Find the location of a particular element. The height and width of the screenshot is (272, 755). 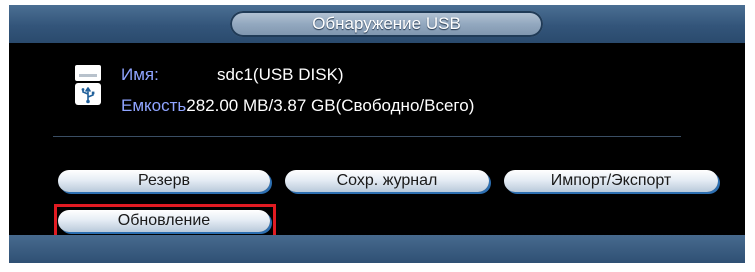

divider is located at coordinates (367, 136).